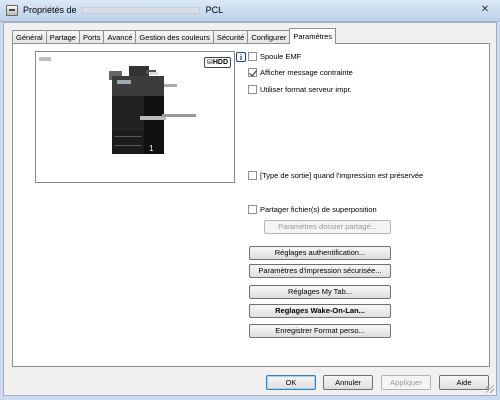 This screenshot has height=400, width=500. I want to click on tab-parametres: Paramètres, so click(313, 36).